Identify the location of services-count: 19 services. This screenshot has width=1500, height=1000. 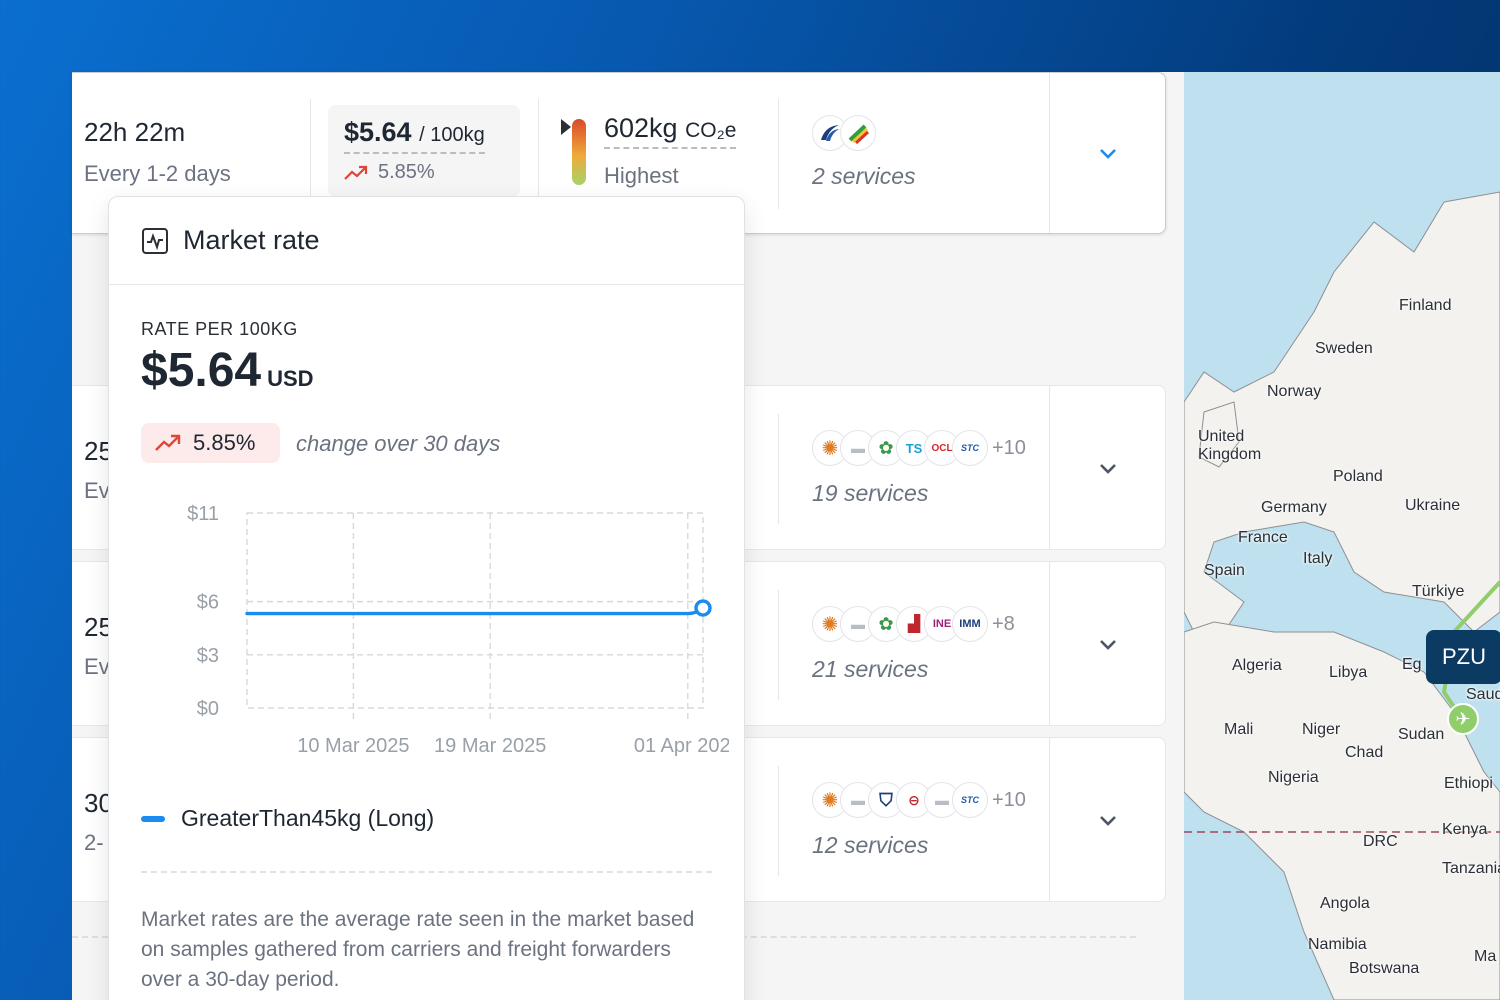
(870, 493).